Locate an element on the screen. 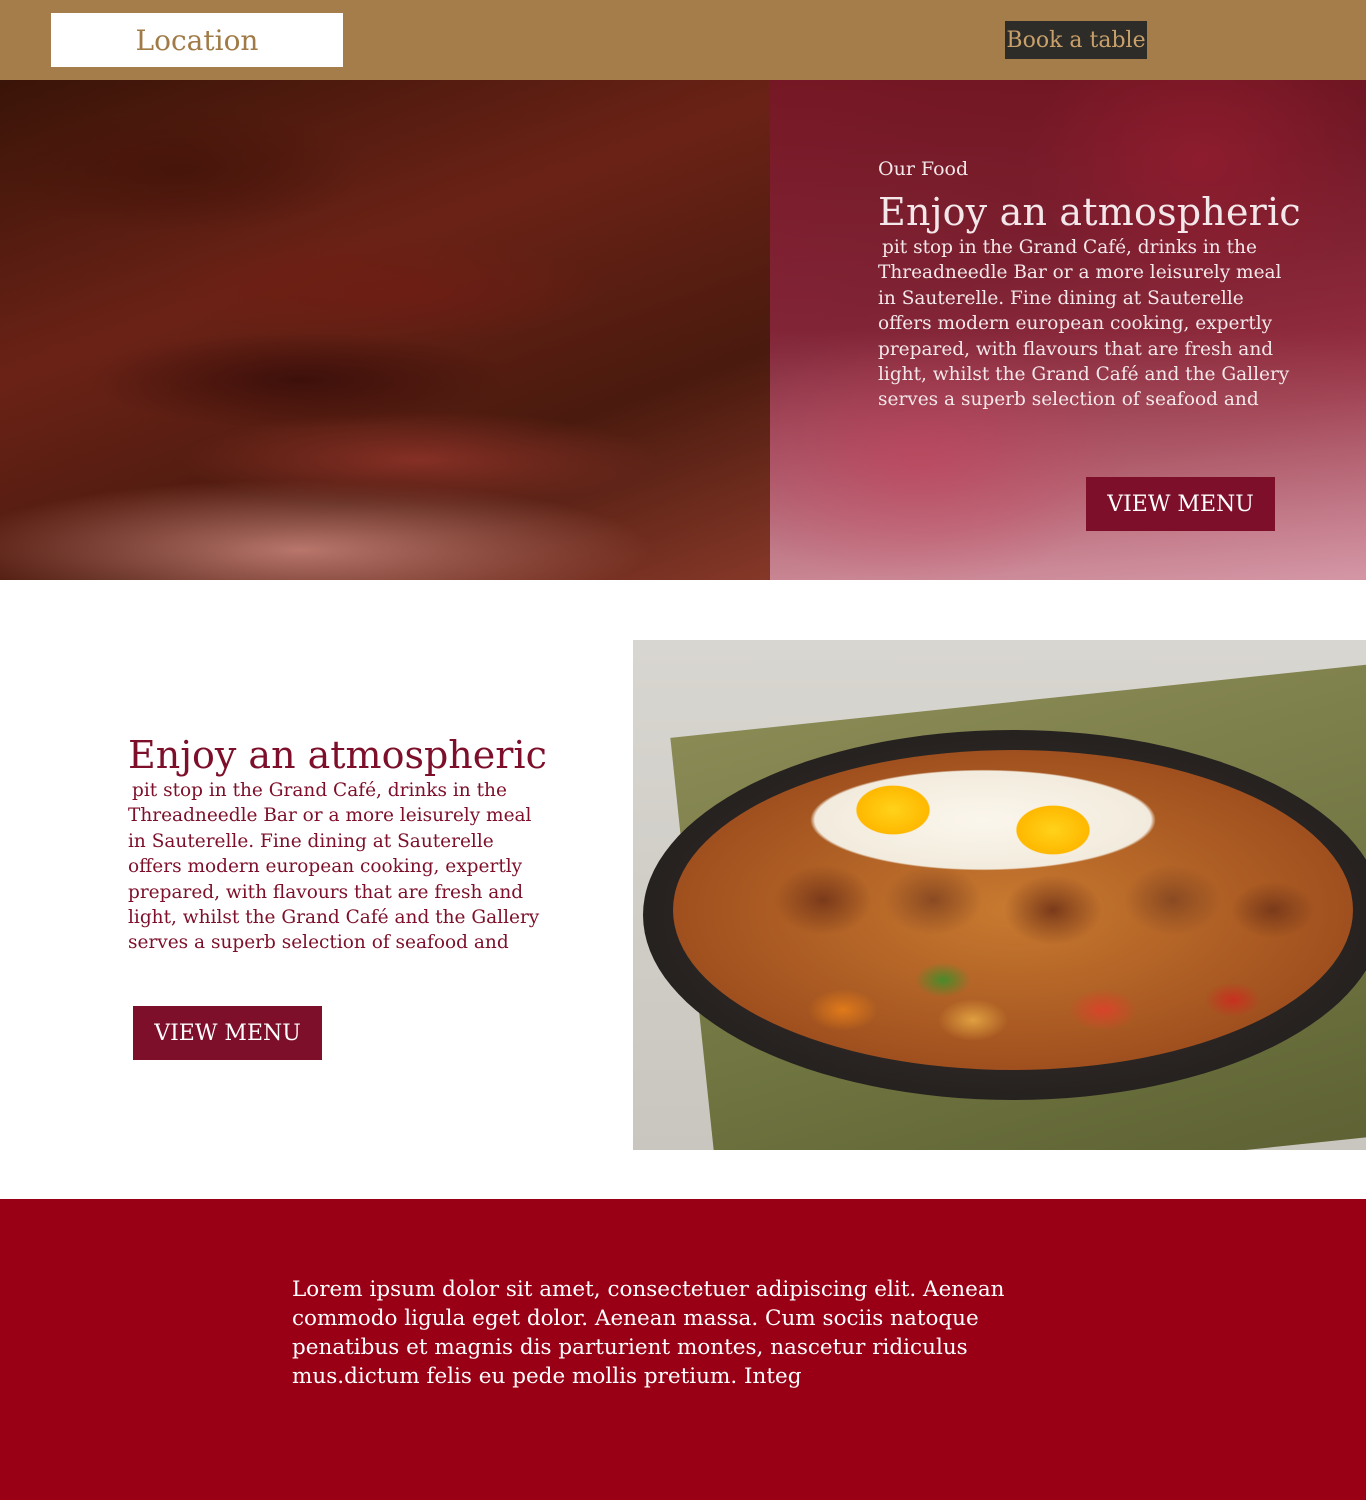 The image size is (1366, 1500). location-label: Location is located at coordinates (197, 40).